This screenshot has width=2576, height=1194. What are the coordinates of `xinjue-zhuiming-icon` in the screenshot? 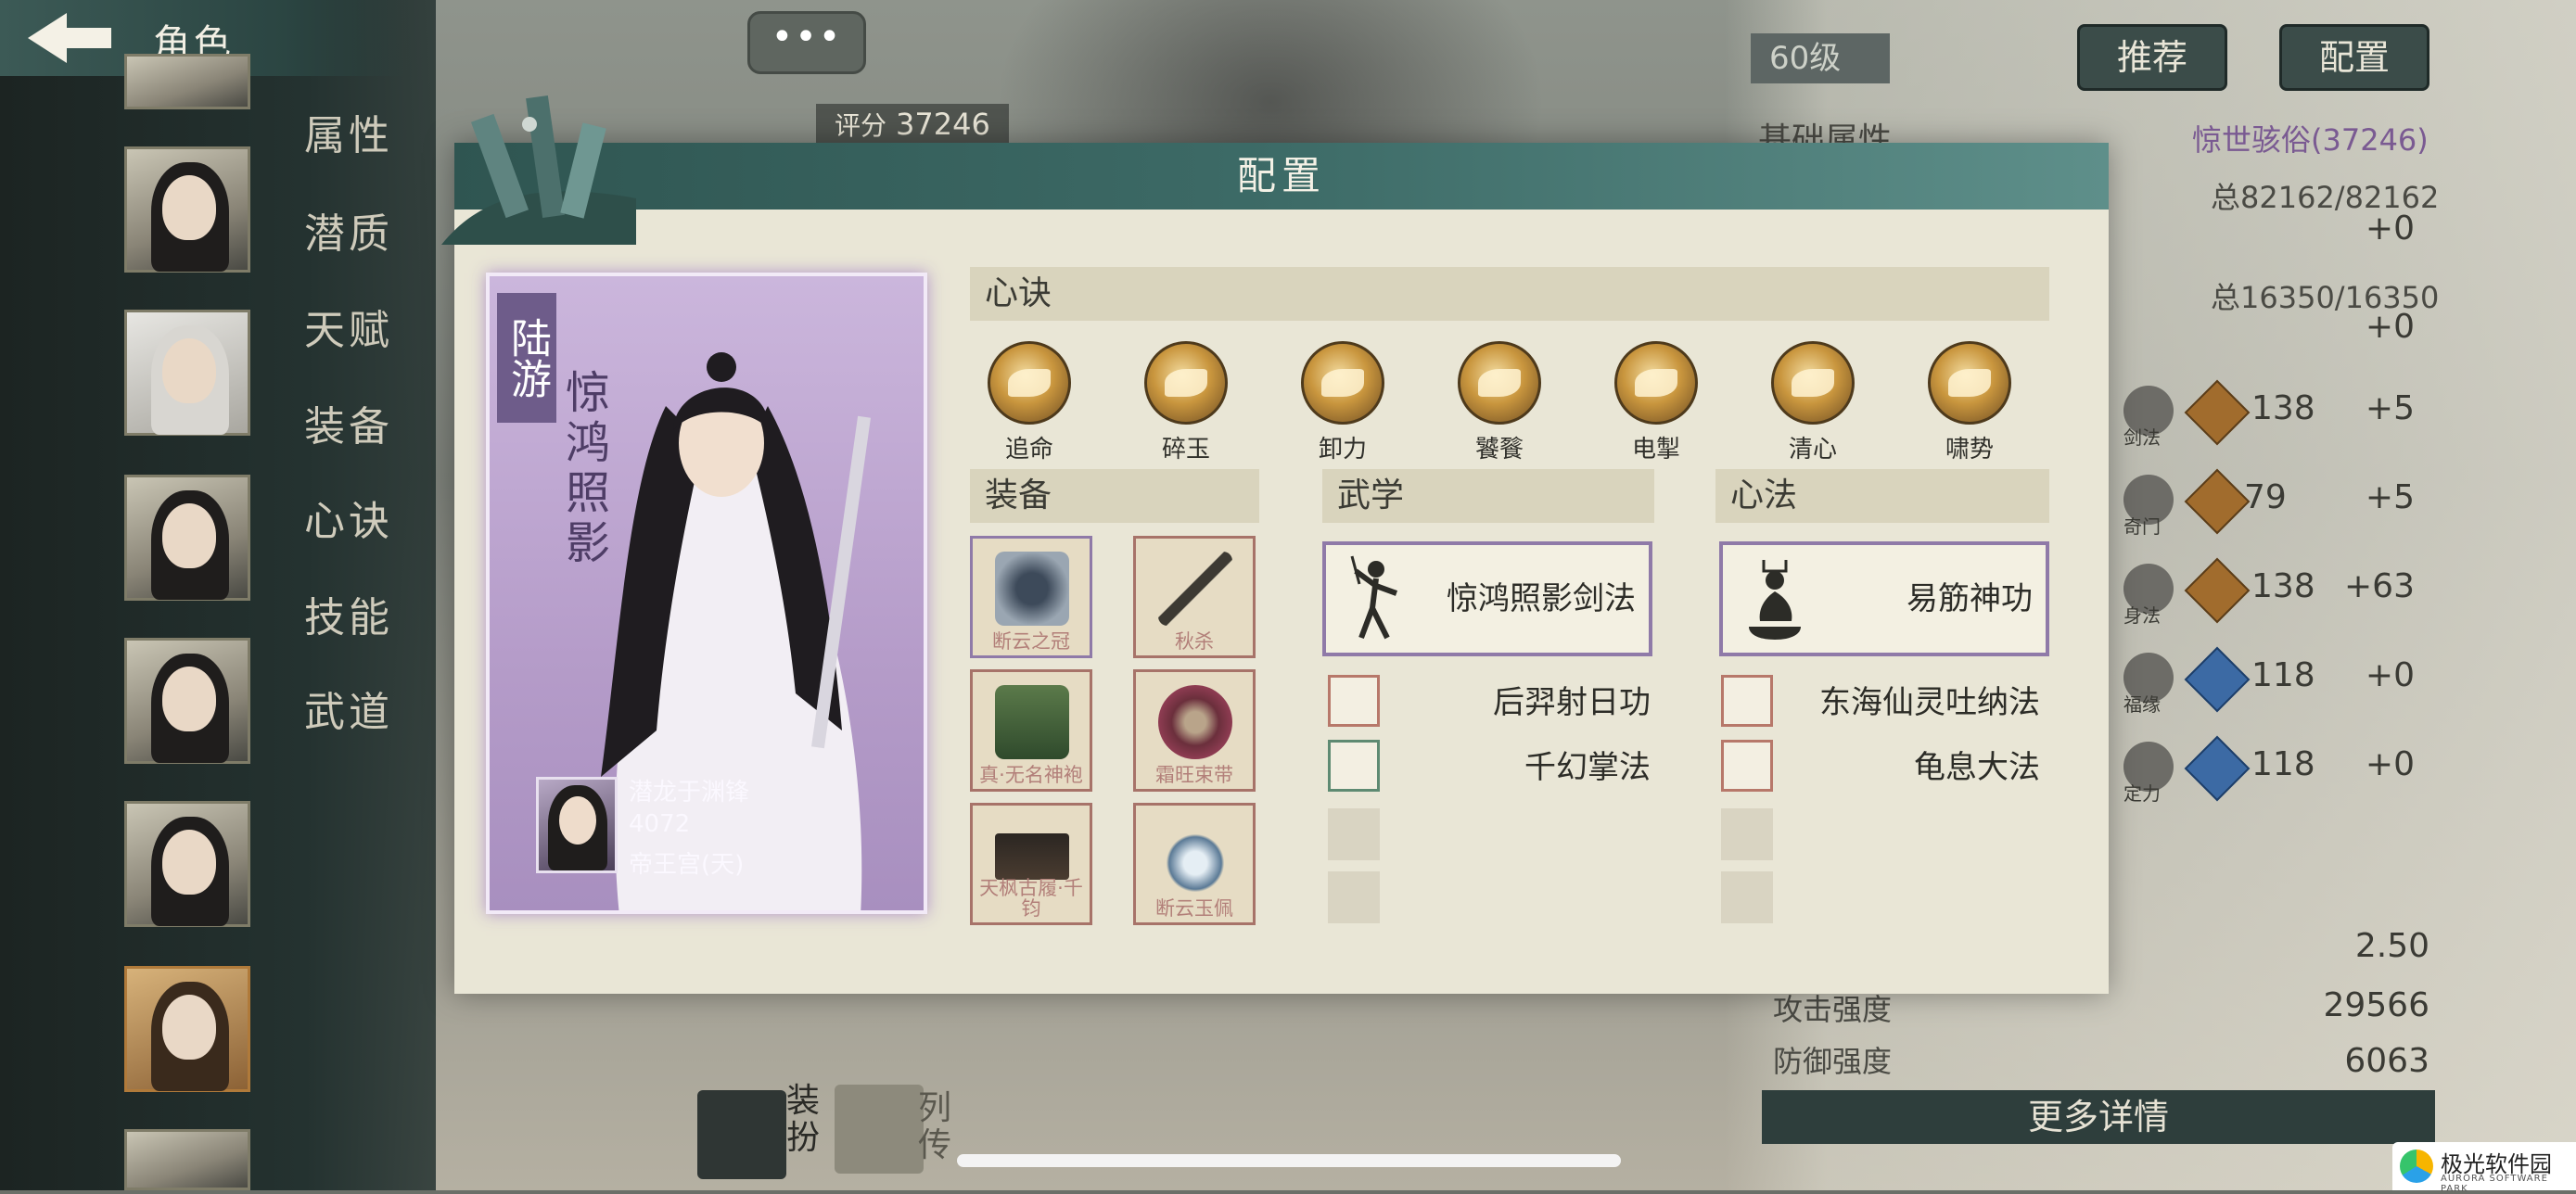 It's located at (1029, 383).